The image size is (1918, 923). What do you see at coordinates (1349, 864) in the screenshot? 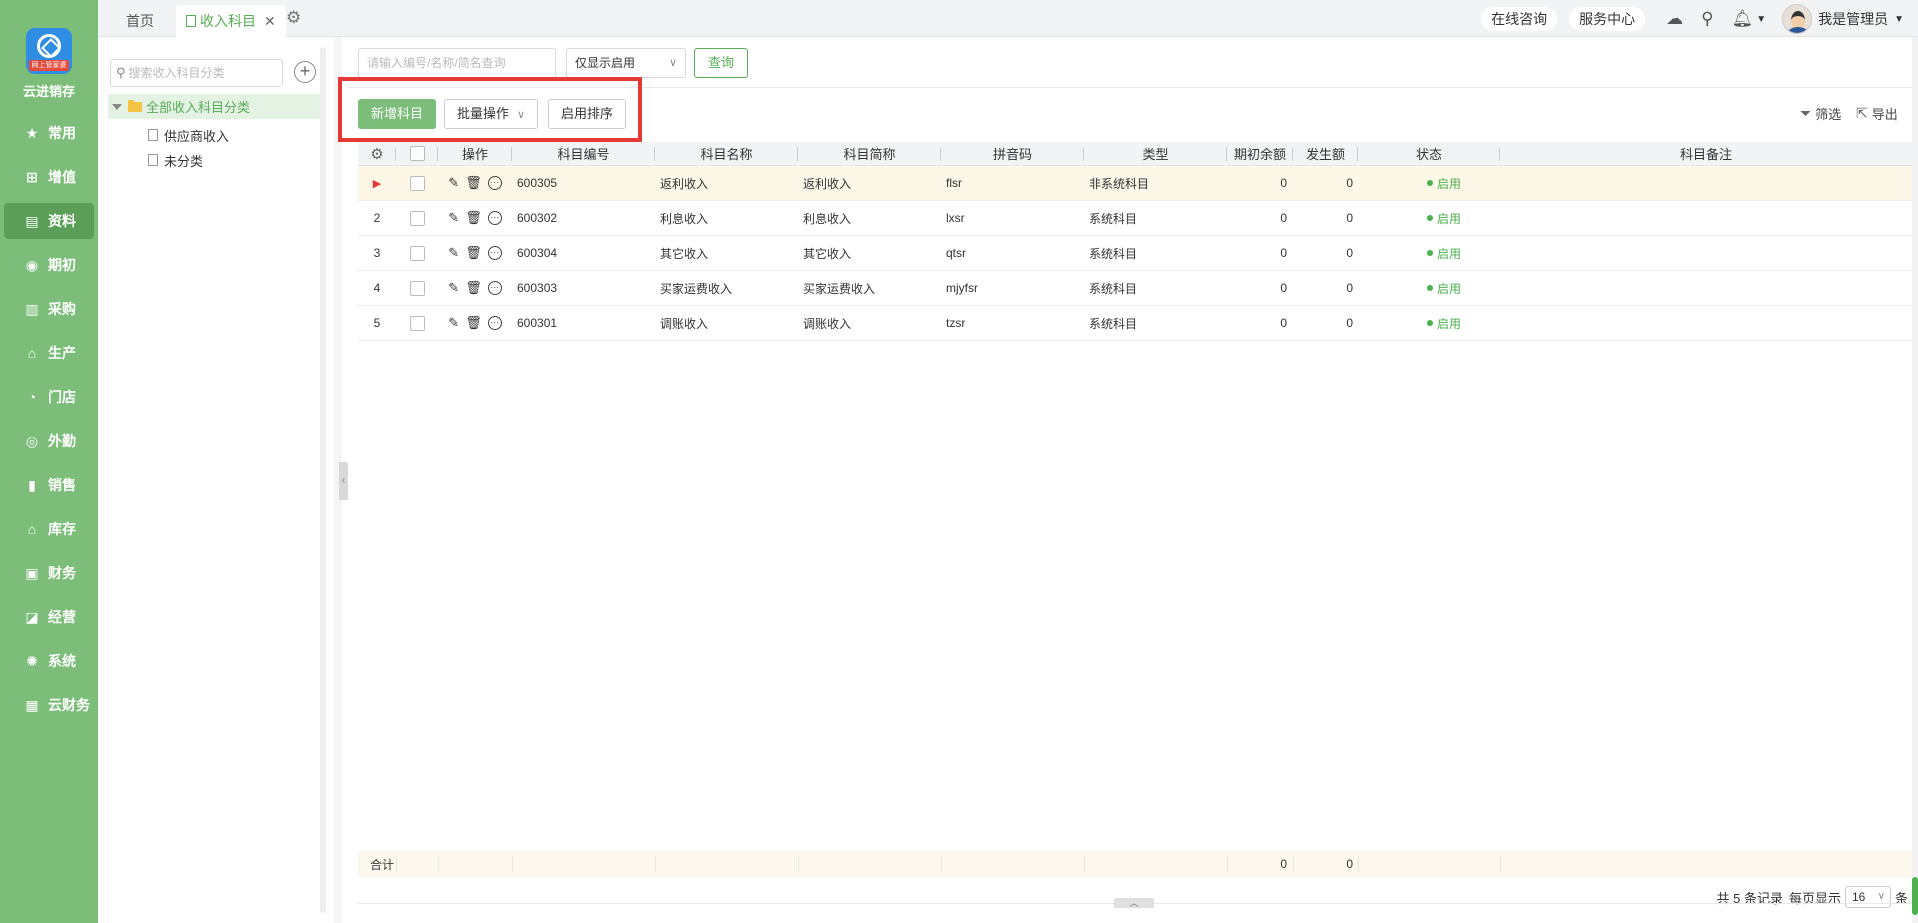
I see `total-amount: 0` at bounding box center [1349, 864].